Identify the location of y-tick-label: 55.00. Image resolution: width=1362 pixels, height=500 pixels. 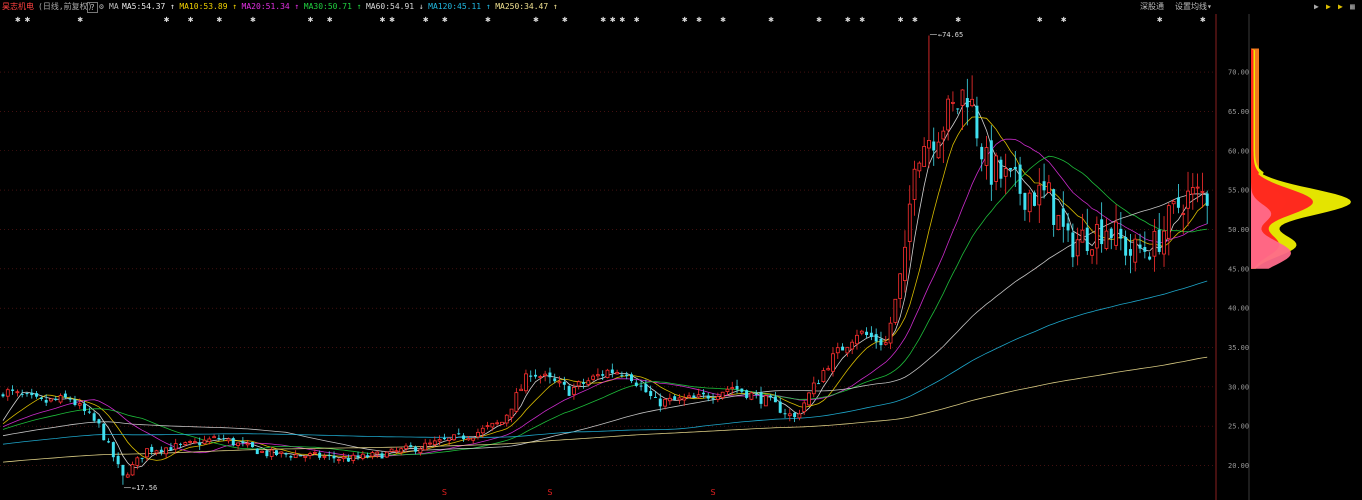
(1238, 191).